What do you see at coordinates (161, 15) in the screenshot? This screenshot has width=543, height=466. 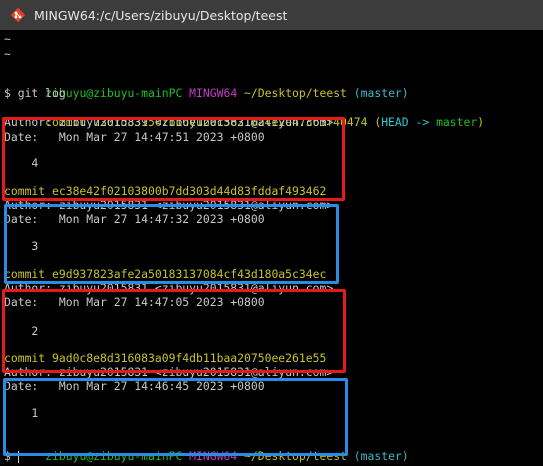 I see `window-title: MINGW64:/c/Users/zibuyu/Desktop/teest` at bounding box center [161, 15].